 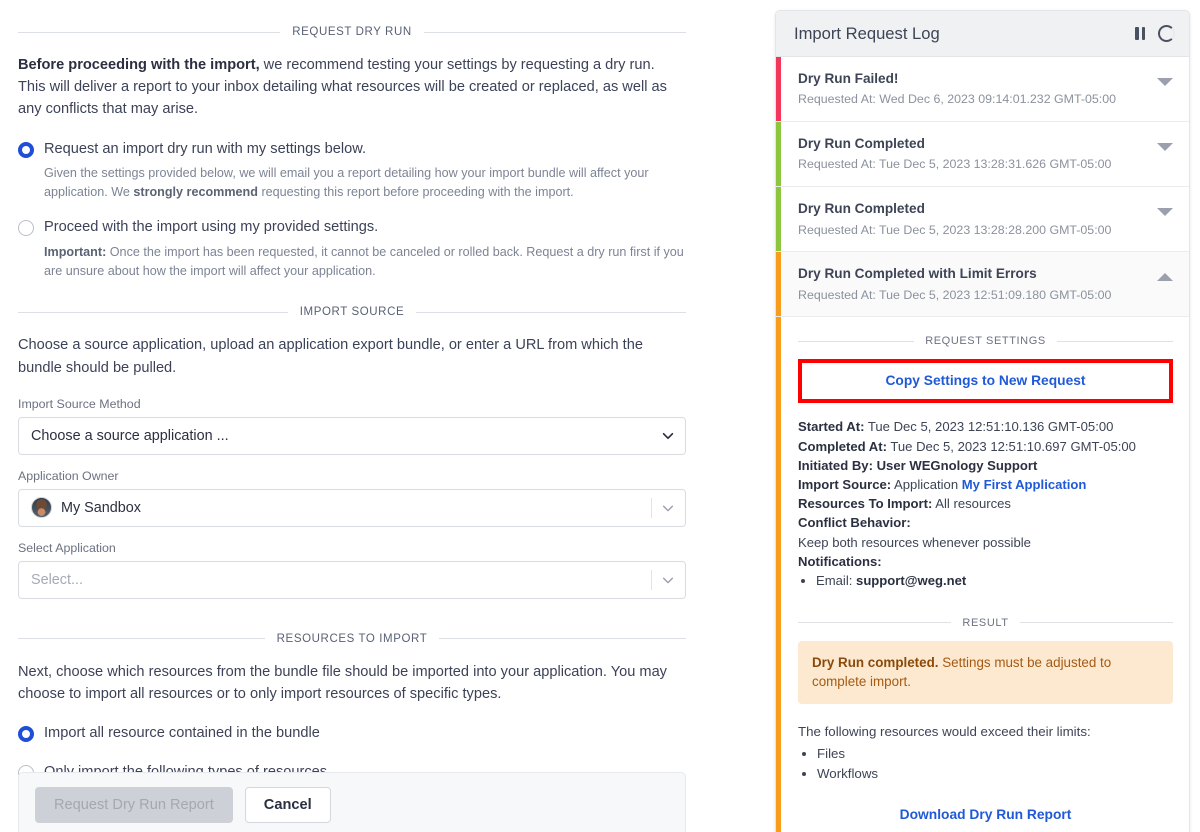 What do you see at coordinates (911, 581) in the screenshot?
I see `notification-email: support@weg.net` at bounding box center [911, 581].